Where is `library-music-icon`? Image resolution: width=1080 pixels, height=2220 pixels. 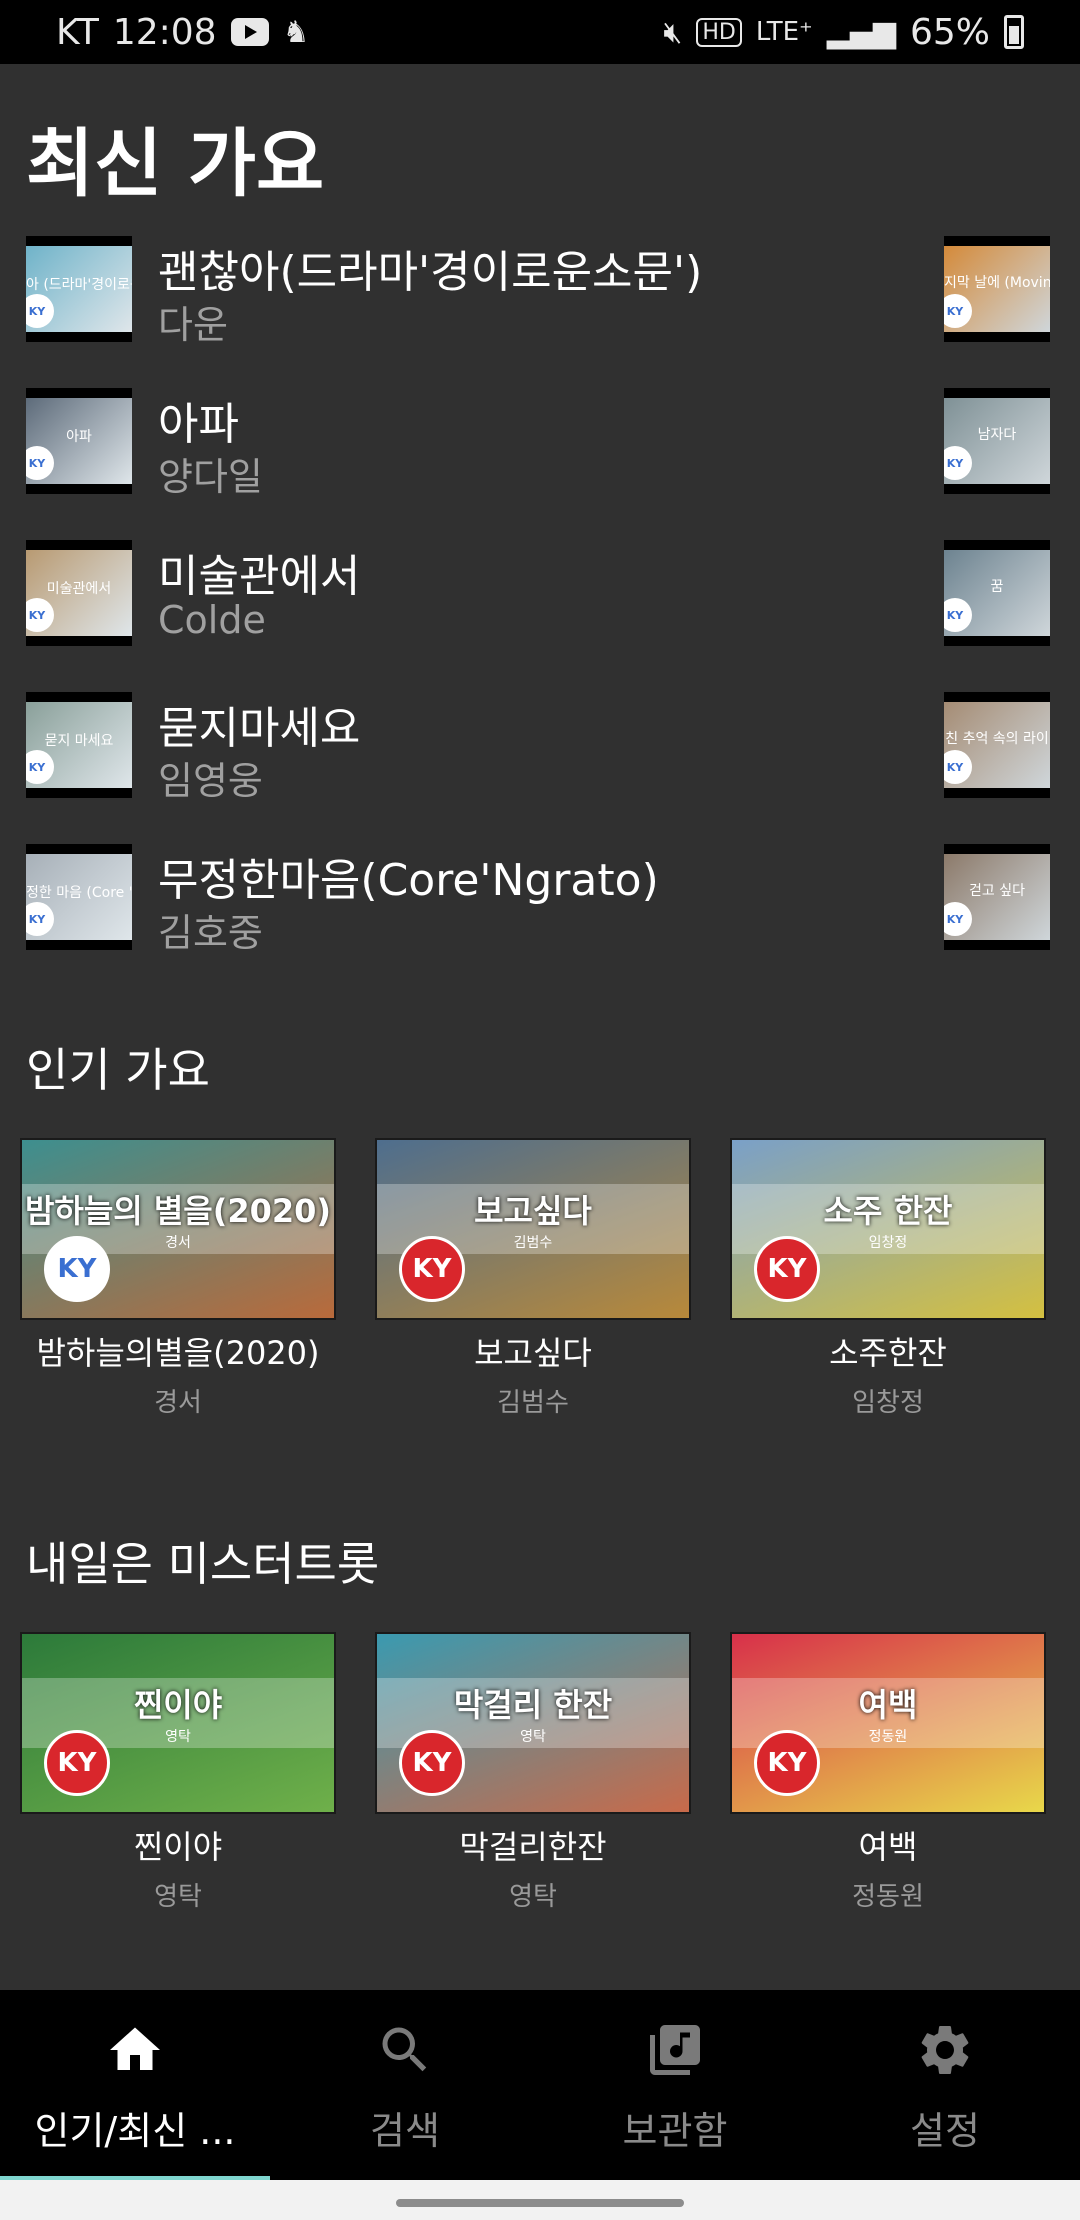
library-music-icon is located at coordinates (675, 2050).